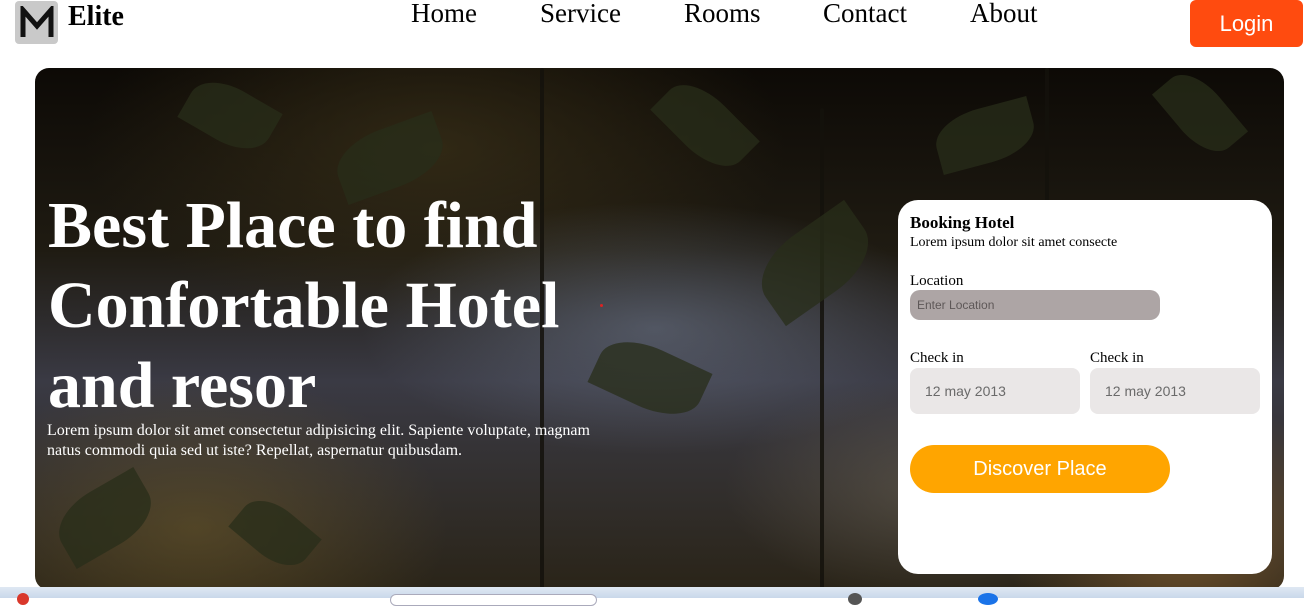 The height and width of the screenshot is (606, 1304). Describe the element at coordinates (1035, 305) in the screenshot. I see `location-input` at that location.